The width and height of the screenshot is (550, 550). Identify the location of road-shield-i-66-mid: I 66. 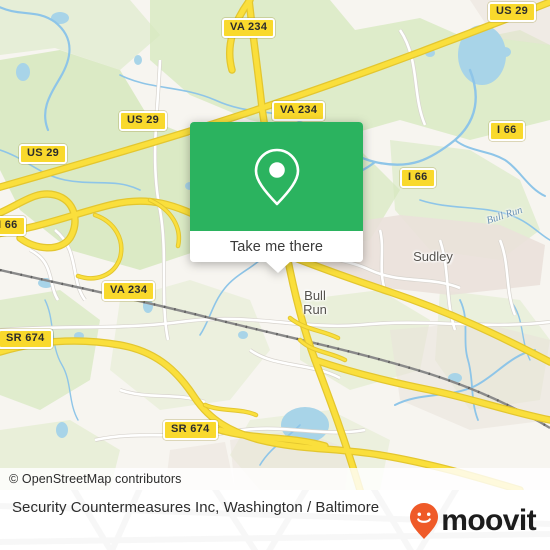
(418, 178).